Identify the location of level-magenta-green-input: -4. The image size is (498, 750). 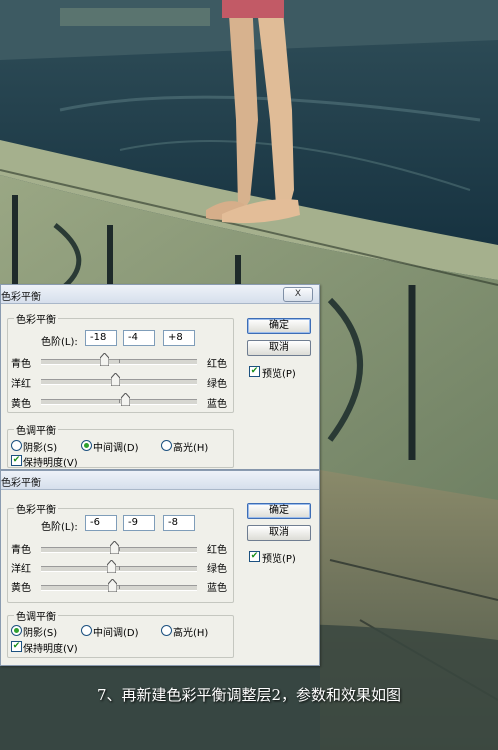
(139, 338).